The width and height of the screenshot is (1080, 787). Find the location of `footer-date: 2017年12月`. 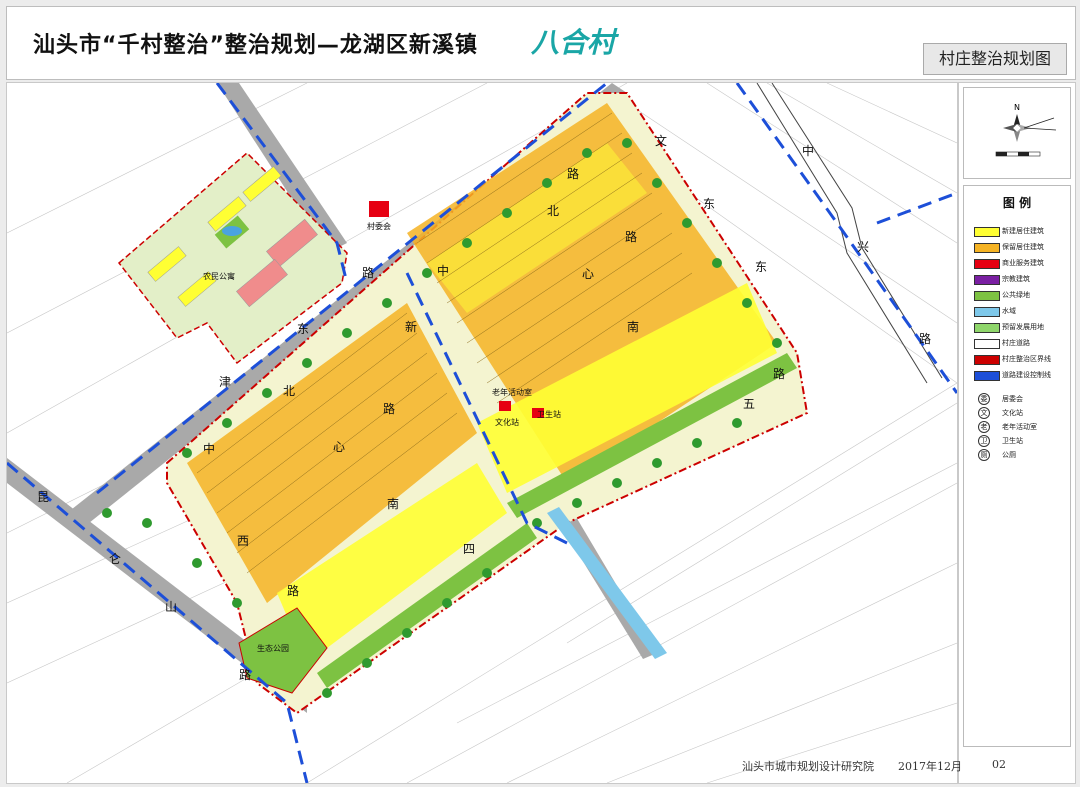

footer-date: 2017年12月 is located at coordinates (930, 766).